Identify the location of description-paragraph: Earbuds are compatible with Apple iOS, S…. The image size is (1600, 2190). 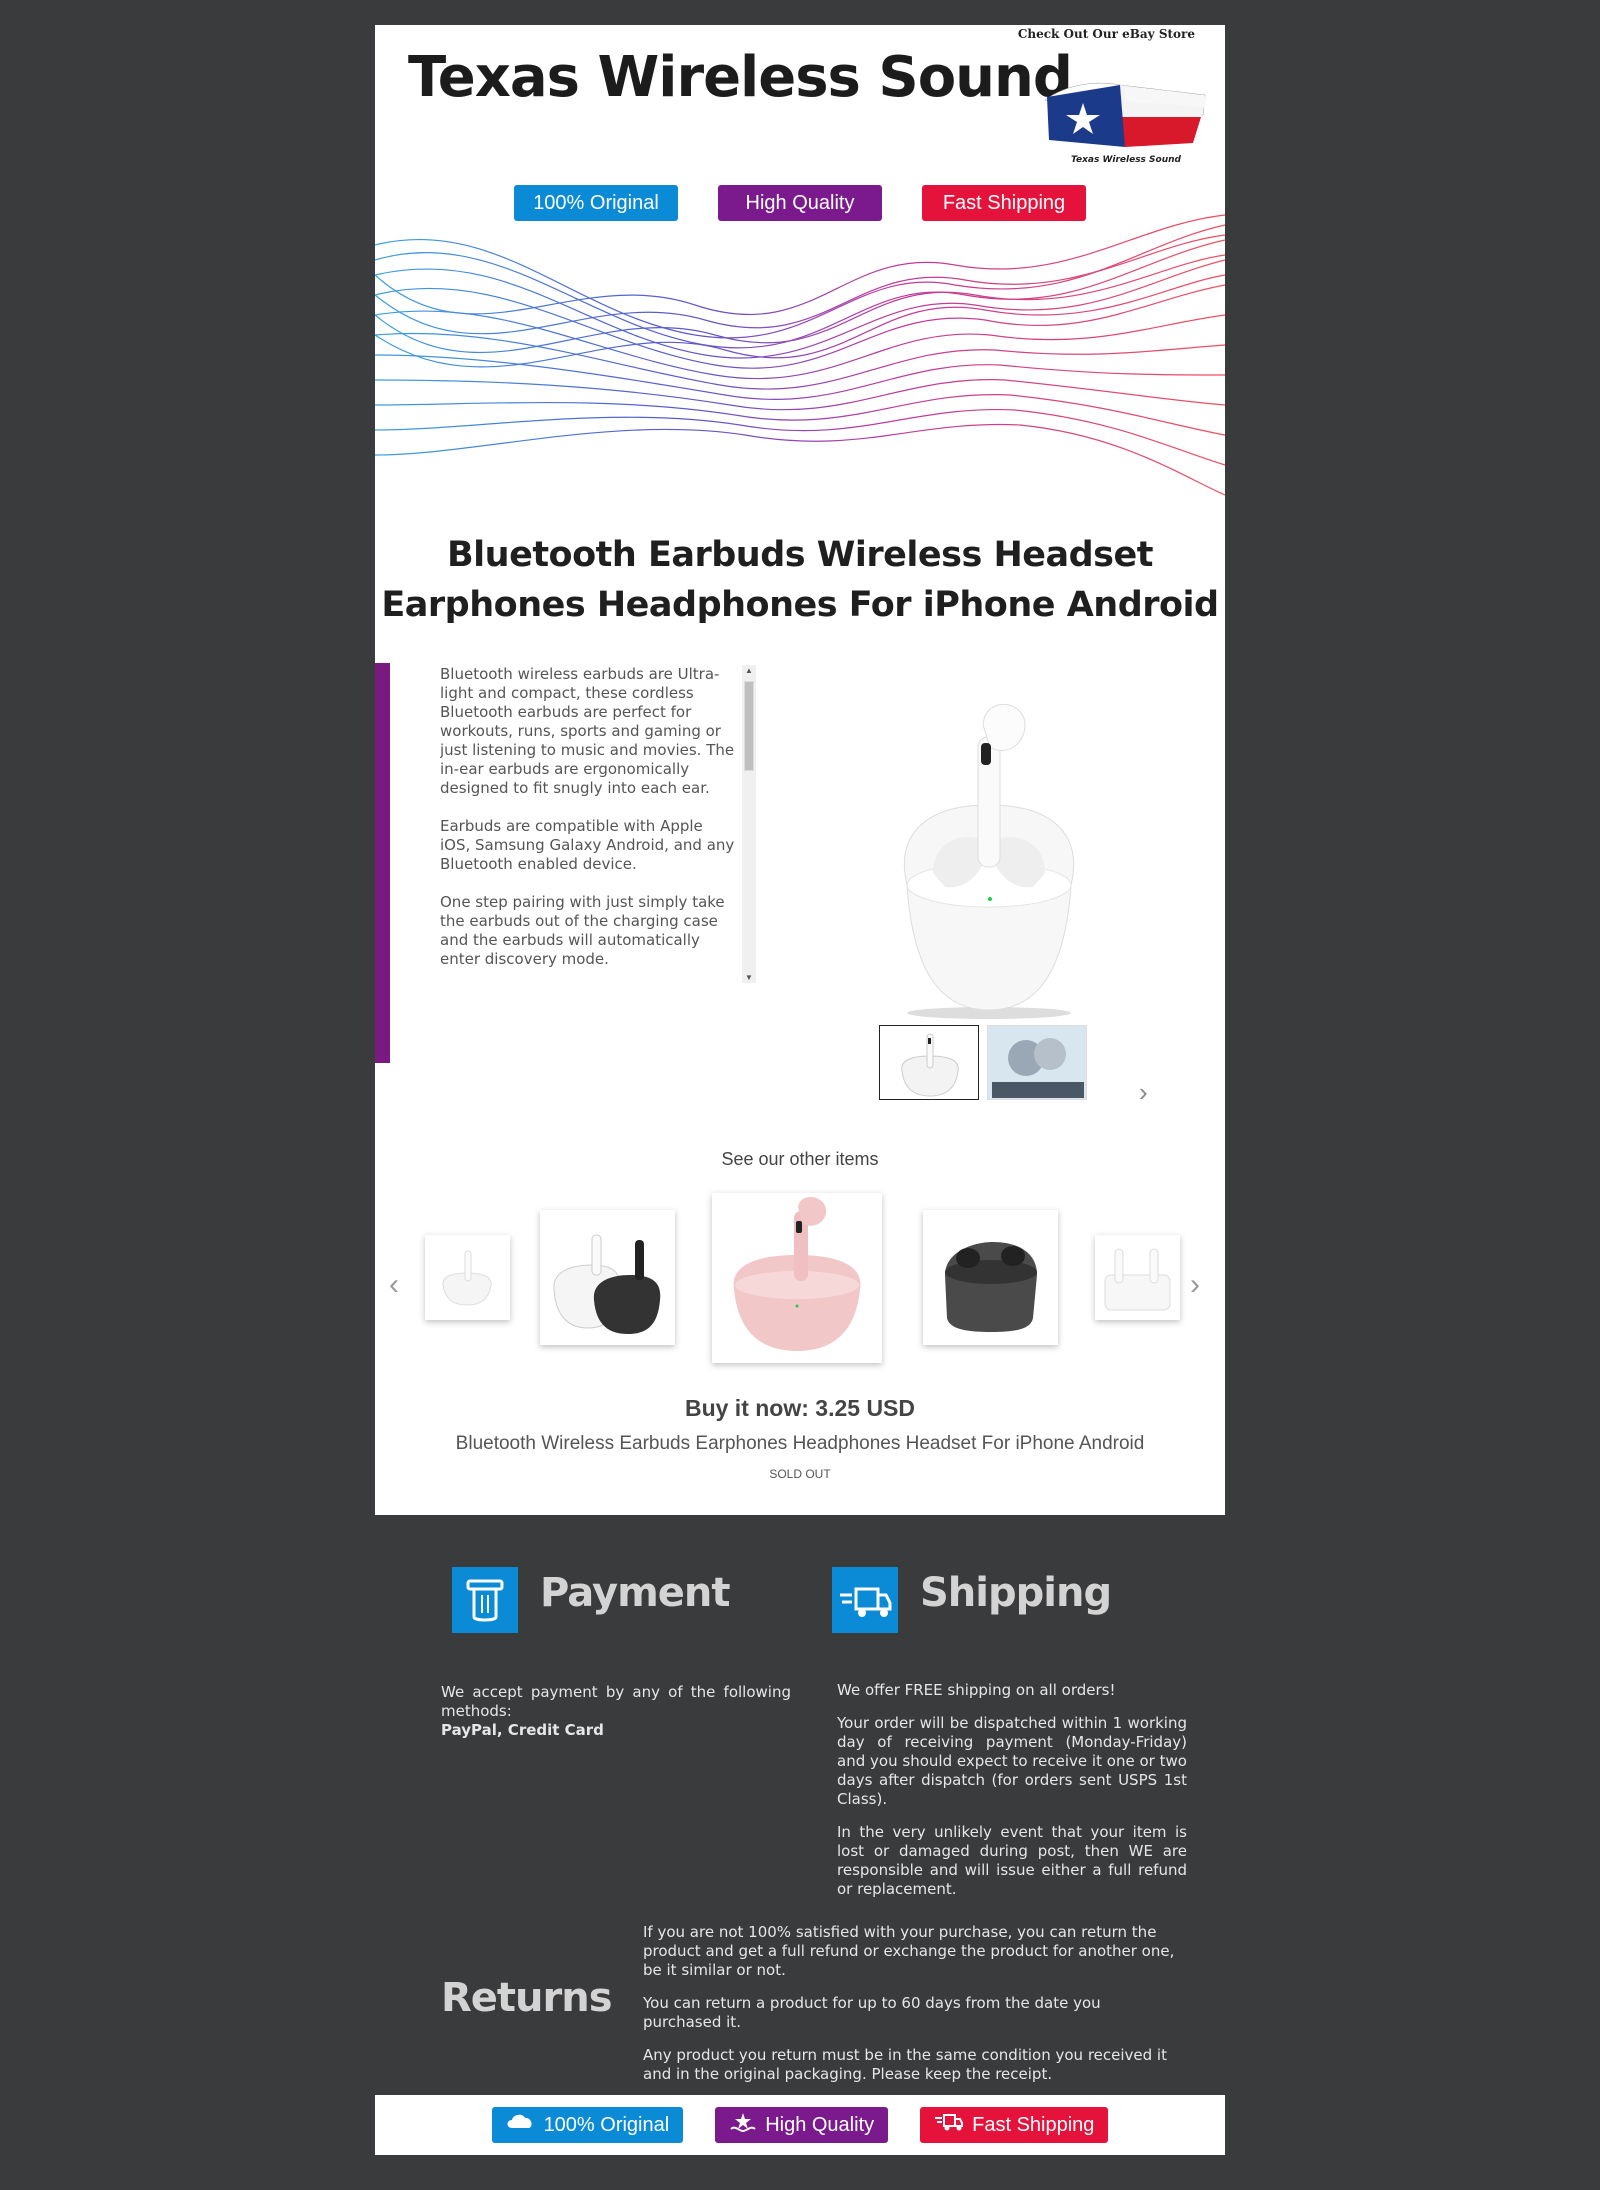
(587, 845).